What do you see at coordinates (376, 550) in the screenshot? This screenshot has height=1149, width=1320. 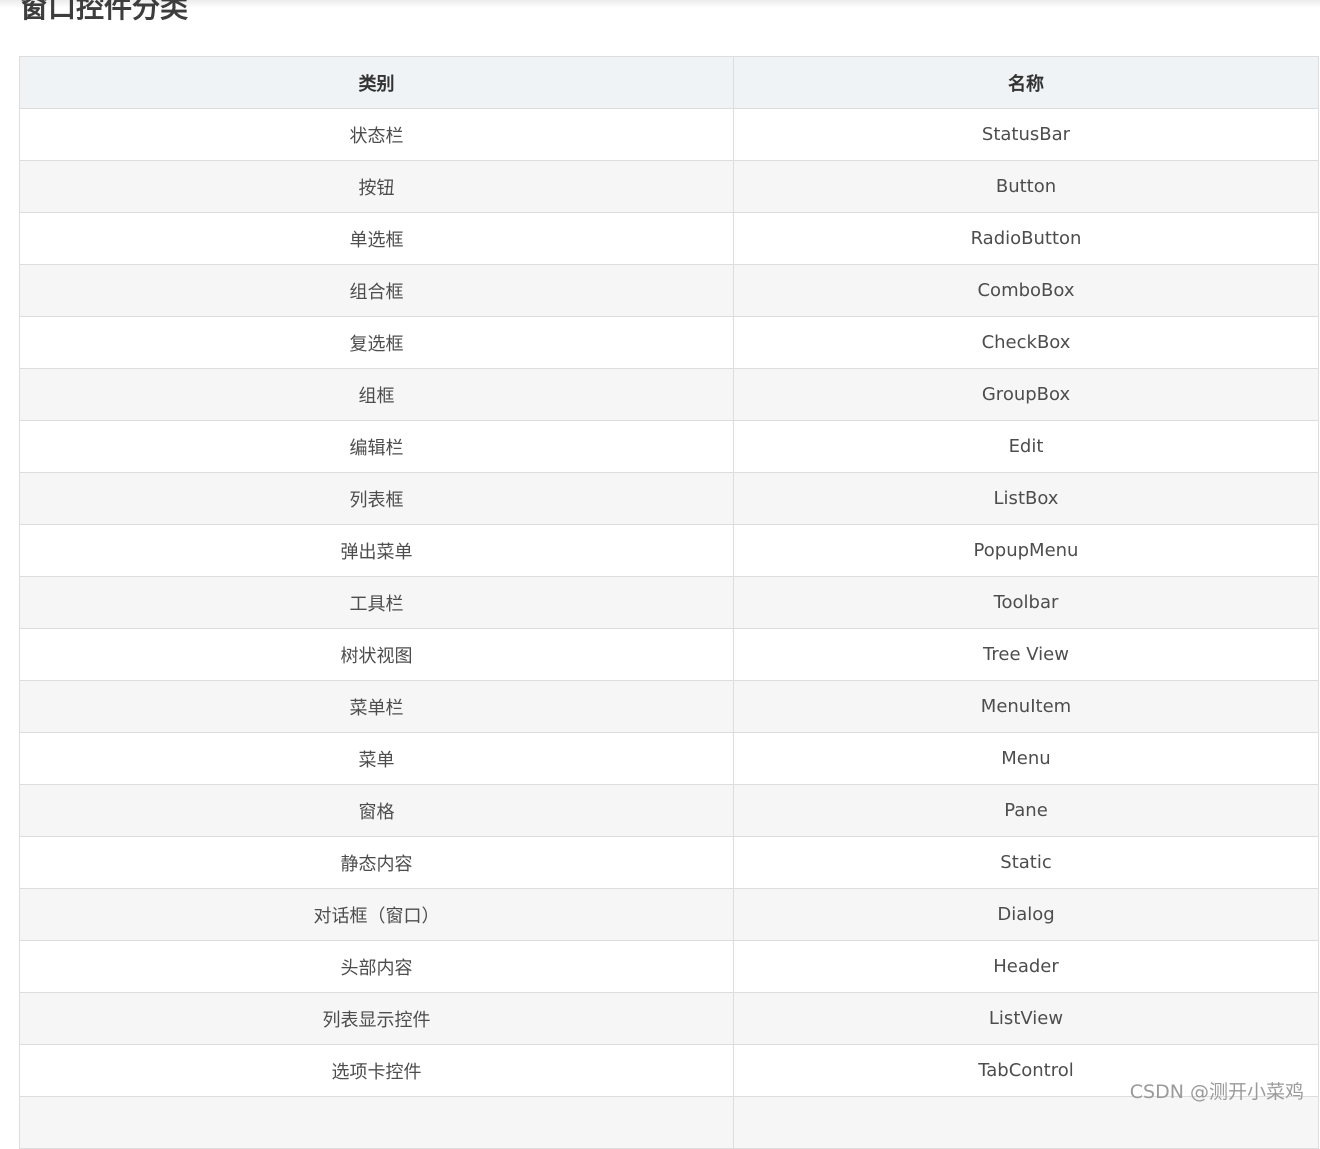 I see `category-cell: 弹出菜单` at bounding box center [376, 550].